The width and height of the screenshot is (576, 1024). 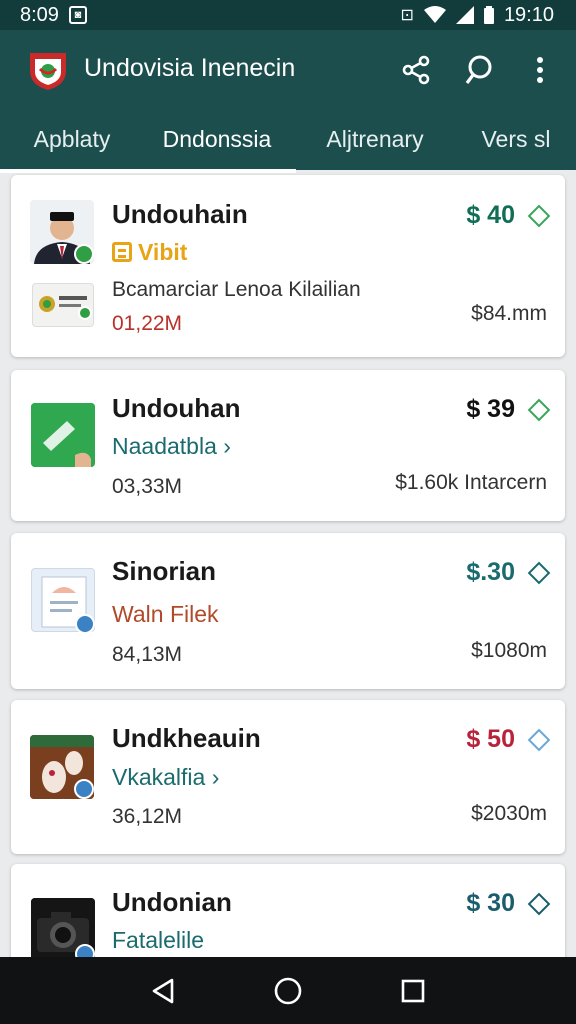 What do you see at coordinates (149, 252) in the screenshot?
I see `card-subtitle: Vibit` at bounding box center [149, 252].